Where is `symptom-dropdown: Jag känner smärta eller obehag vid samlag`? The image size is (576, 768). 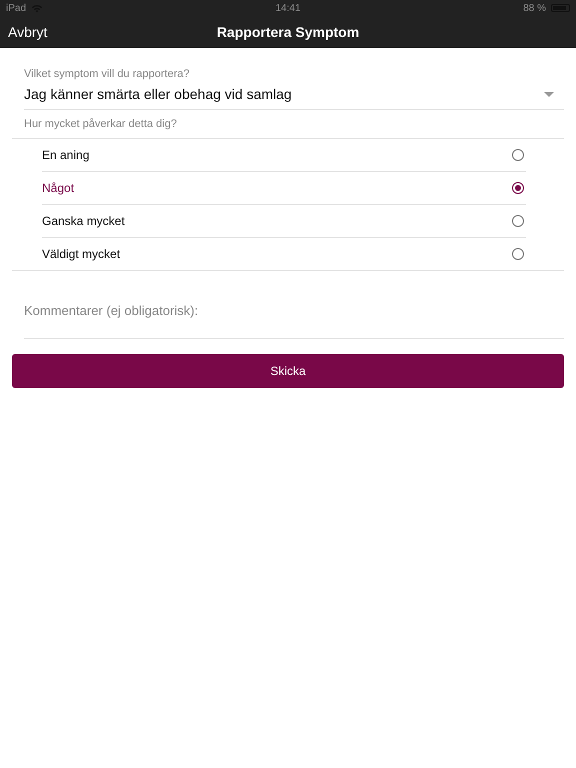
symptom-dropdown: Jag känner smärta eller obehag vid samlag is located at coordinates (294, 98).